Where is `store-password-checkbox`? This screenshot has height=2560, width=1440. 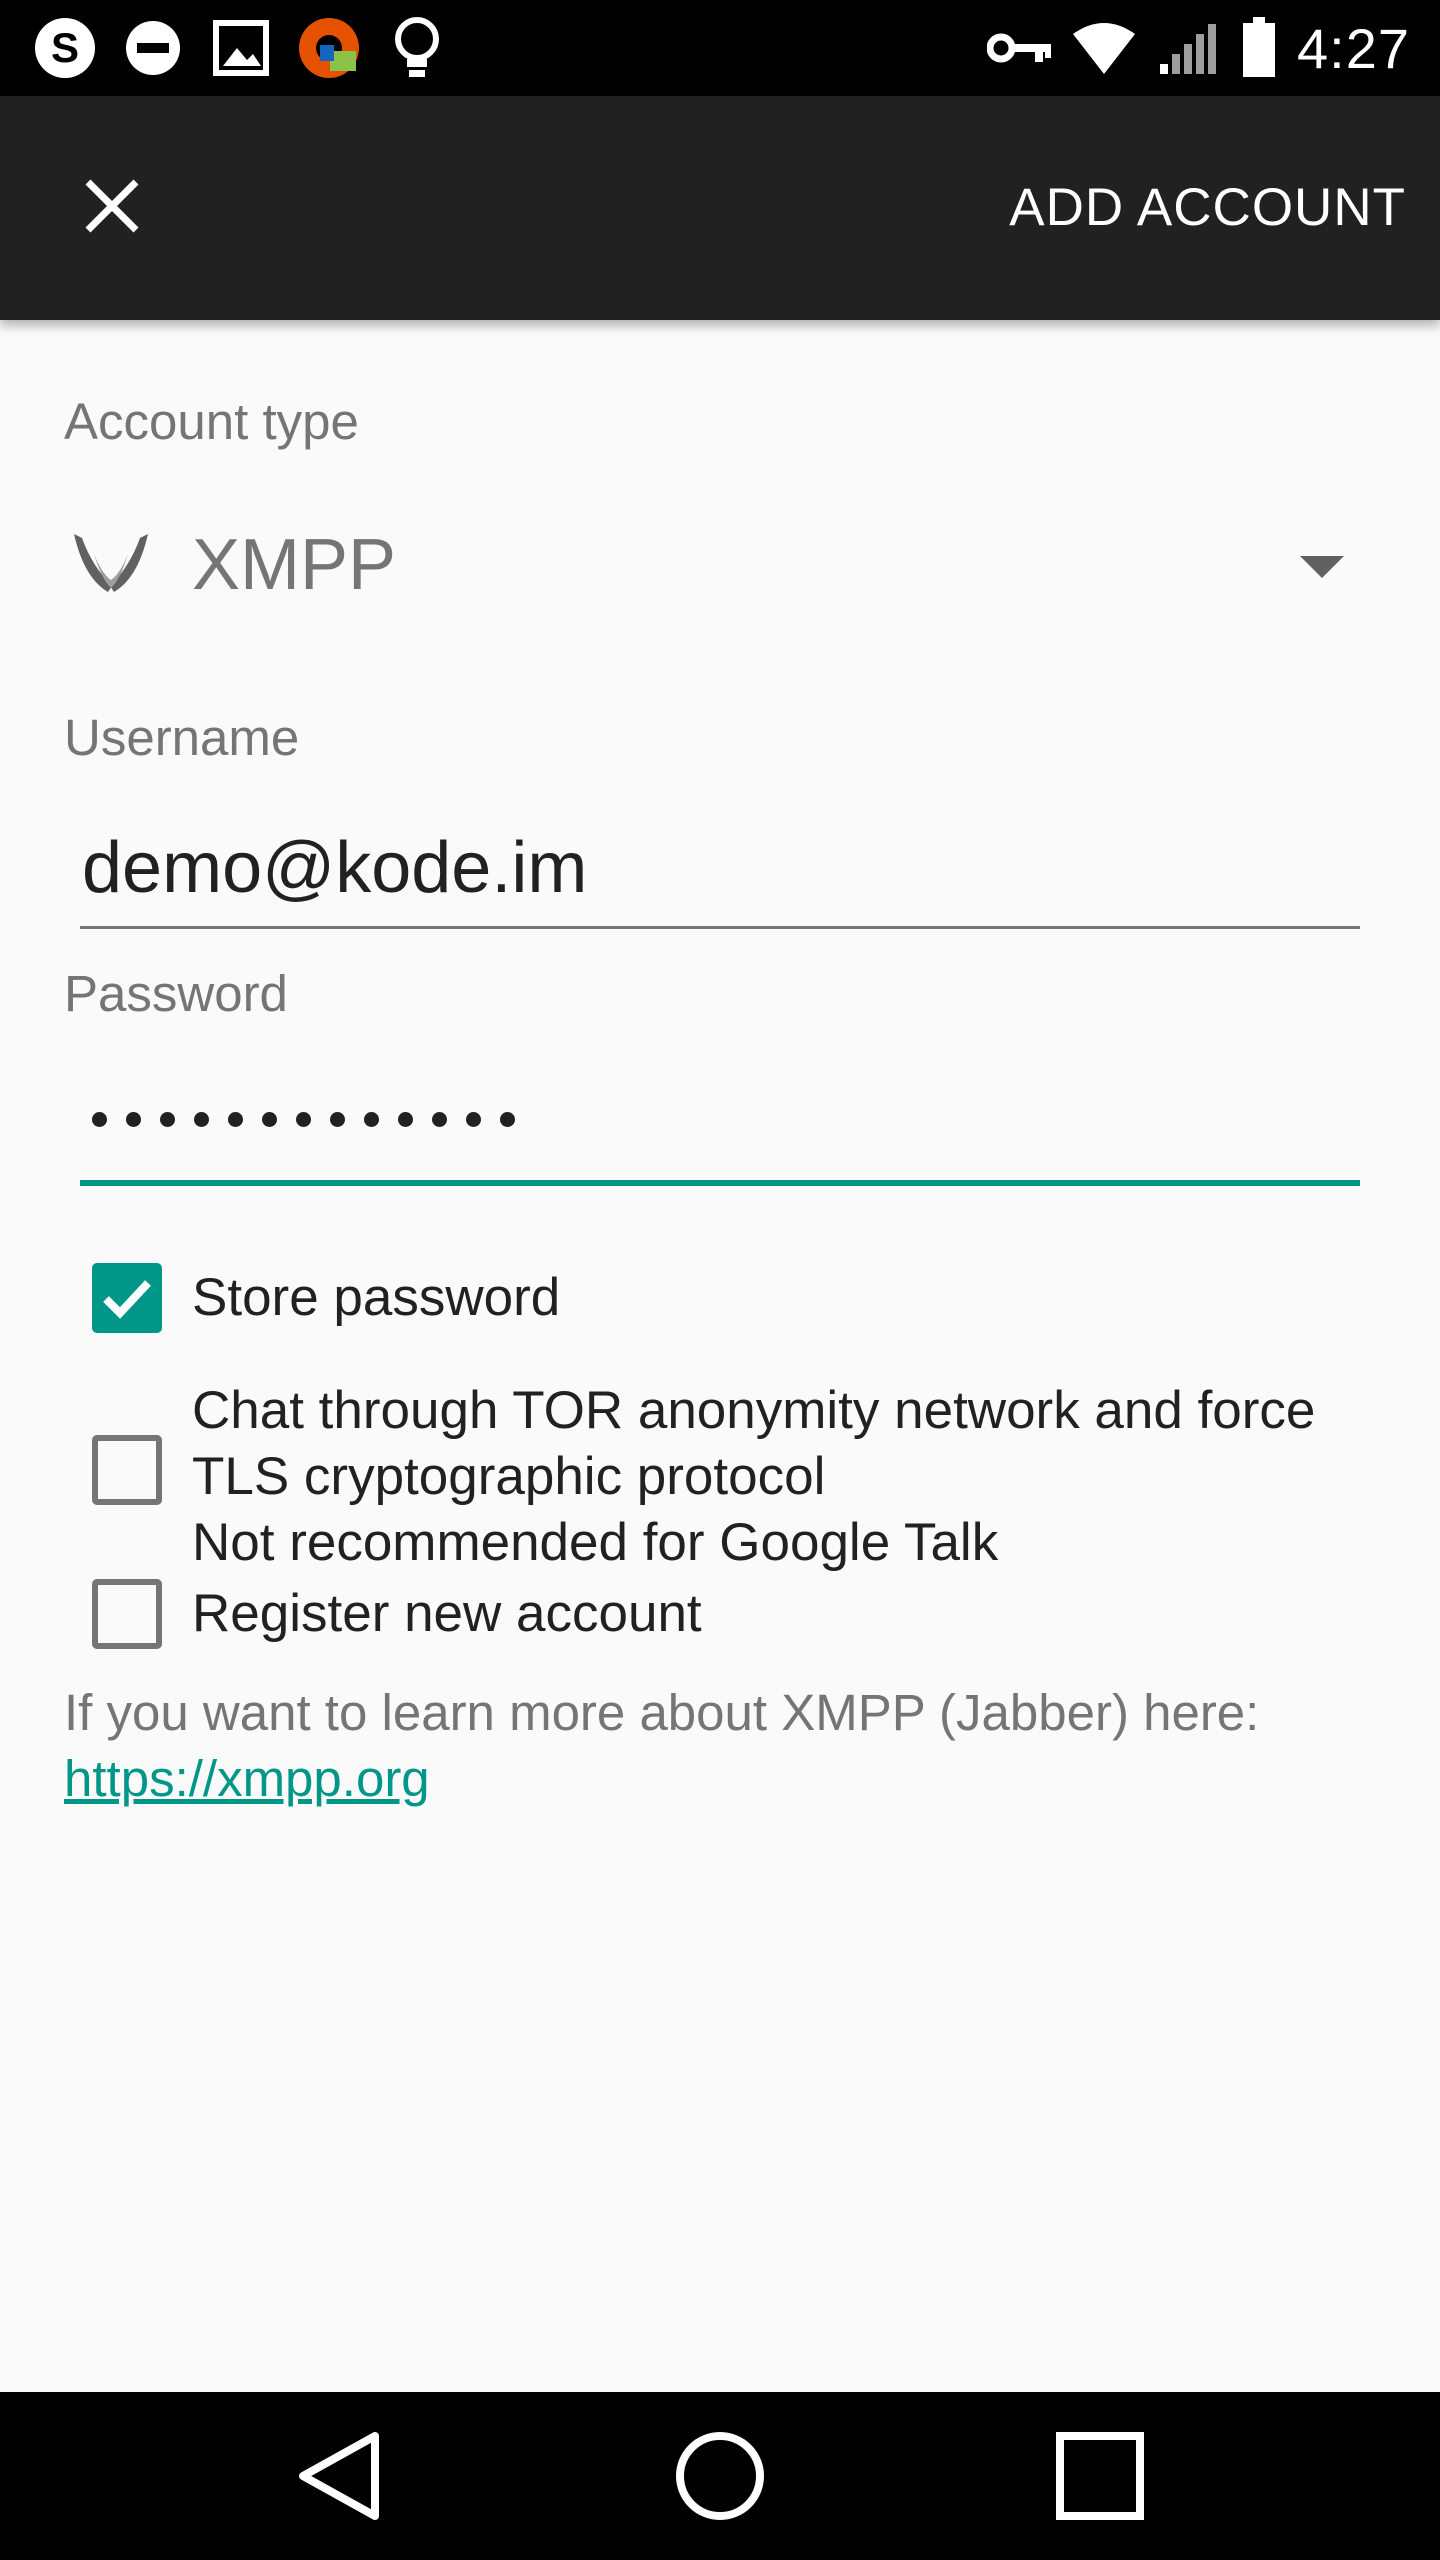
store-password-checkbox is located at coordinates (127, 1298).